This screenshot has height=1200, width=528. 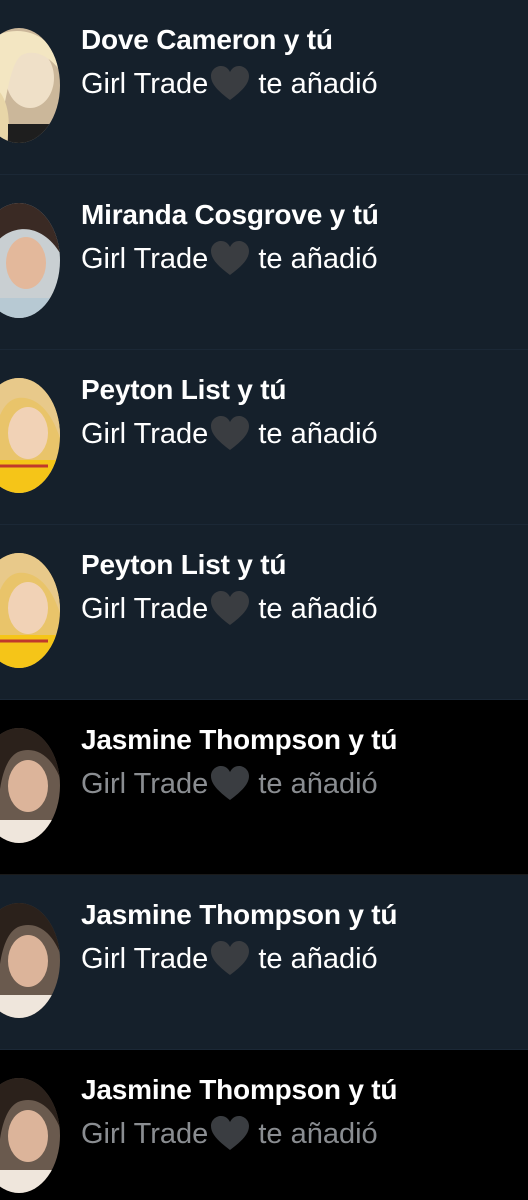 What do you see at coordinates (230, 214) in the screenshot?
I see `notification-title: Miranda Cosgrove y tú` at bounding box center [230, 214].